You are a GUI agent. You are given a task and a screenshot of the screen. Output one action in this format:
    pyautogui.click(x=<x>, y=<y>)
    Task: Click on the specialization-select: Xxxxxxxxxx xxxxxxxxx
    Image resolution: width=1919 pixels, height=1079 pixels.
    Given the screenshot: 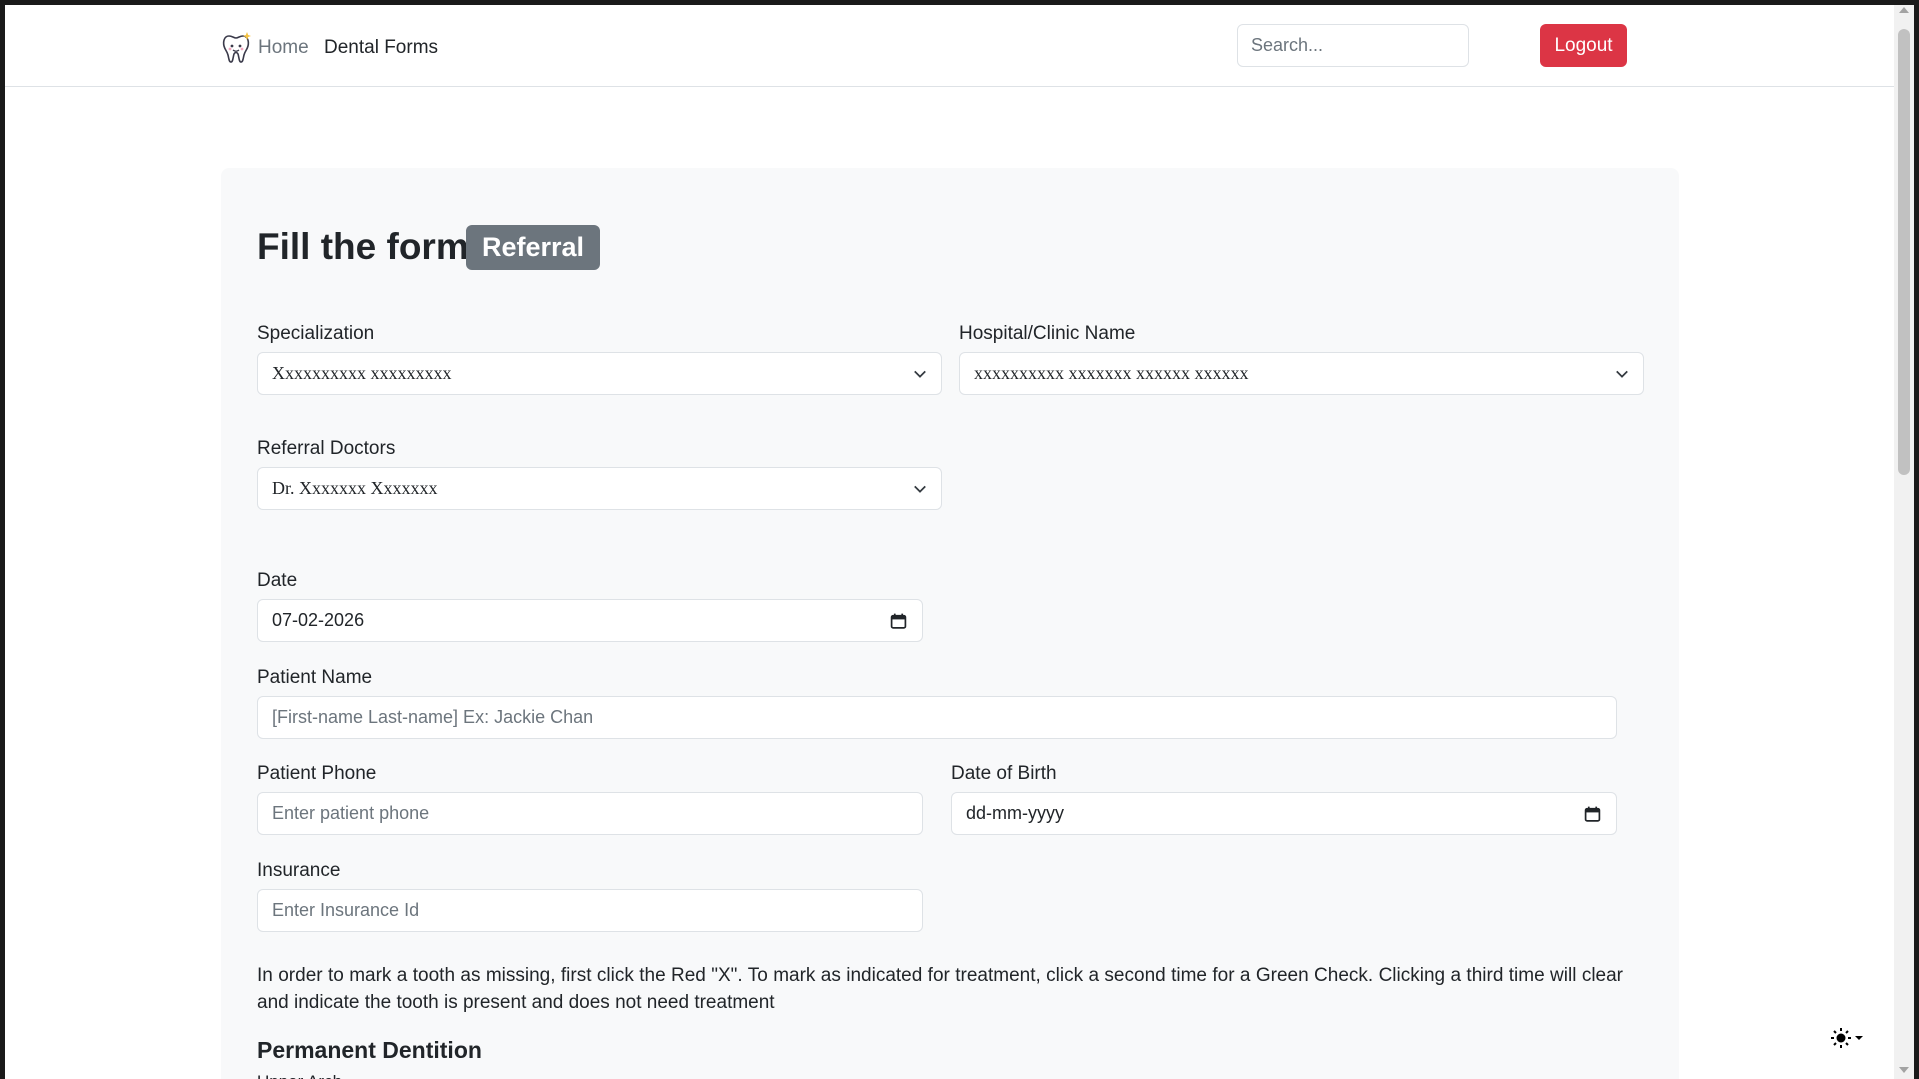 What is the action you would take?
    pyautogui.click(x=599, y=373)
    